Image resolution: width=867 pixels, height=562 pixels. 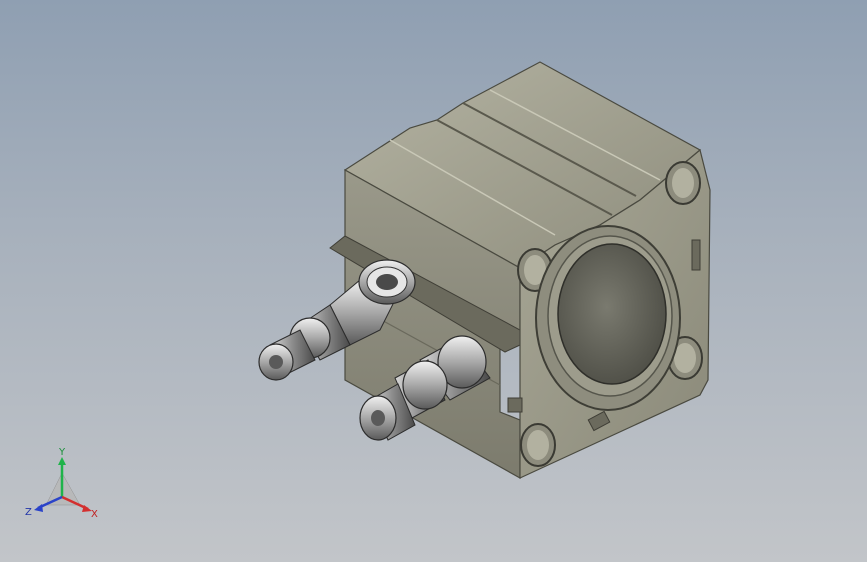 What do you see at coordinates (62, 461) in the screenshot?
I see `y-axis-arrow` at bounding box center [62, 461].